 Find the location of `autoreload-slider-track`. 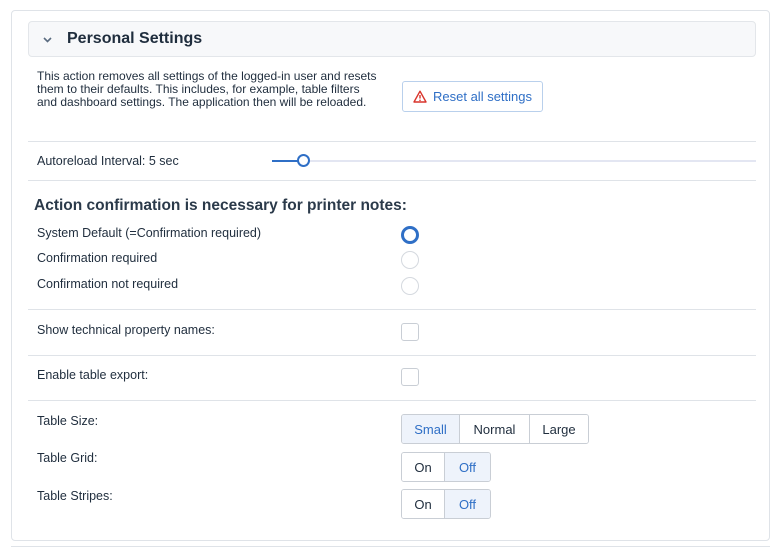

autoreload-slider-track is located at coordinates (514, 161).